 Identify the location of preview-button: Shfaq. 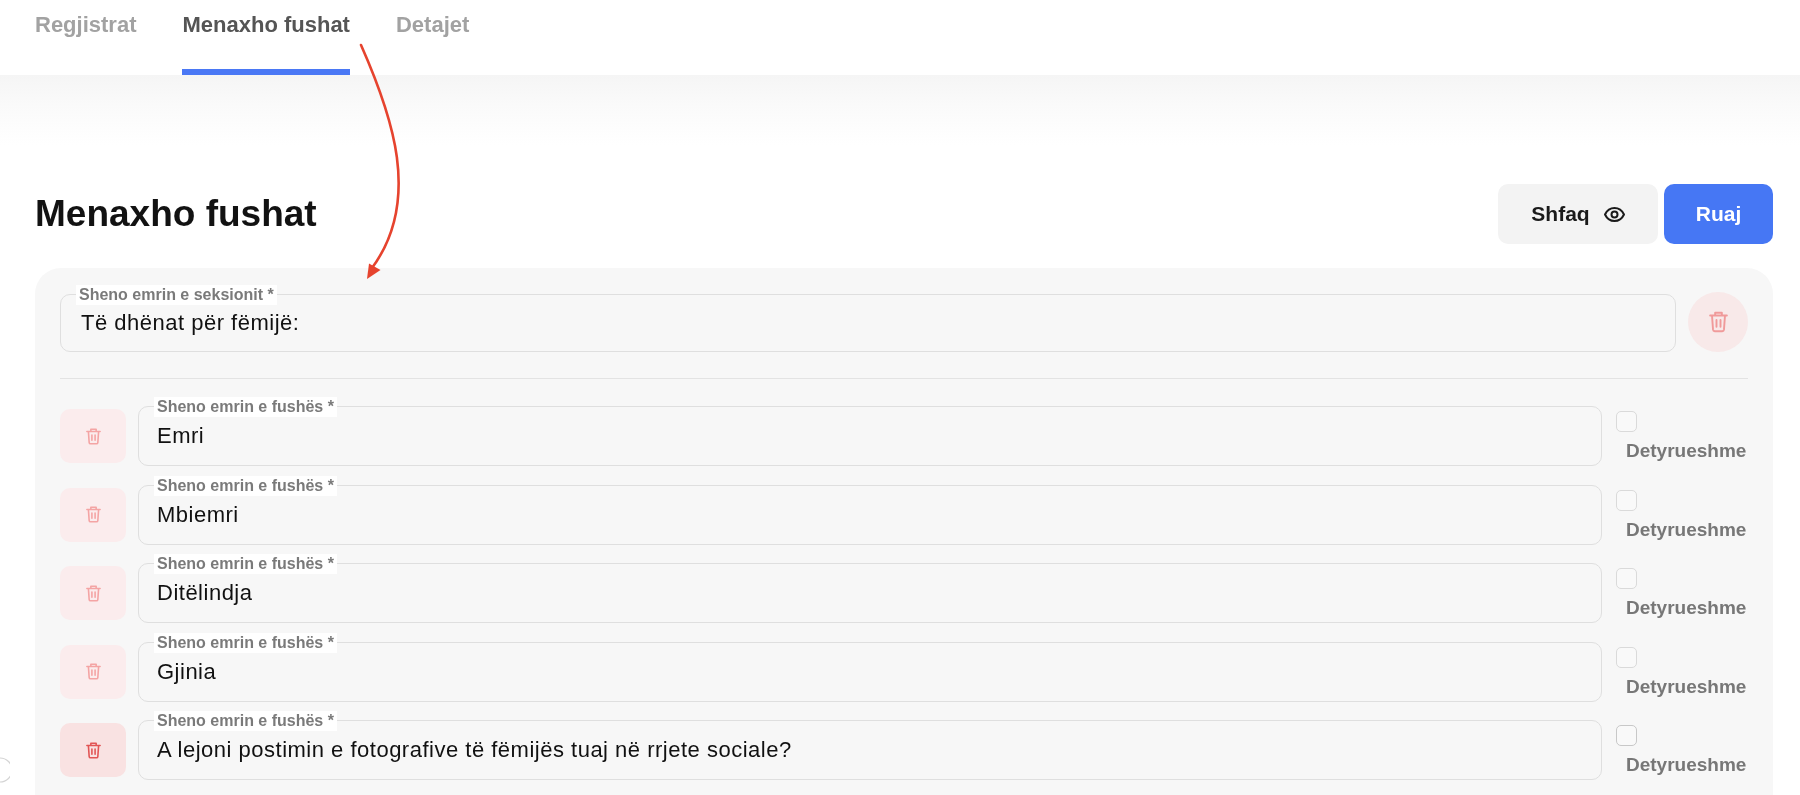
(1578, 214).